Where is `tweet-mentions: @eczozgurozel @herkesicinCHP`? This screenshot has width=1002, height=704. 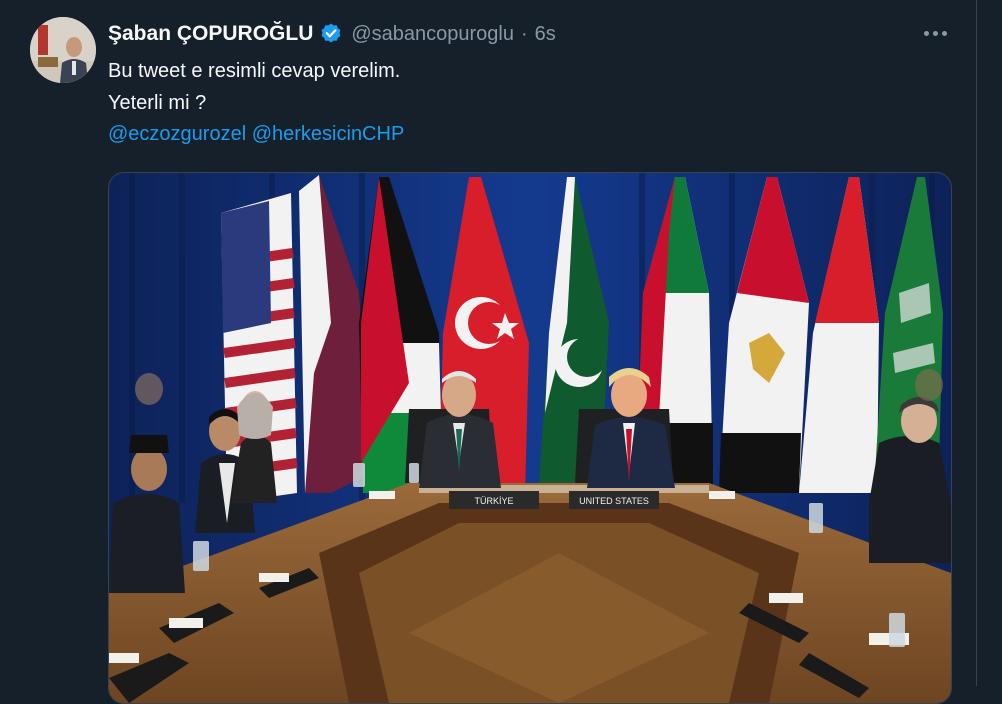 tweet-mentions: @eczozgurozel @herkesicinCHP is located at coordinates (256, 134).